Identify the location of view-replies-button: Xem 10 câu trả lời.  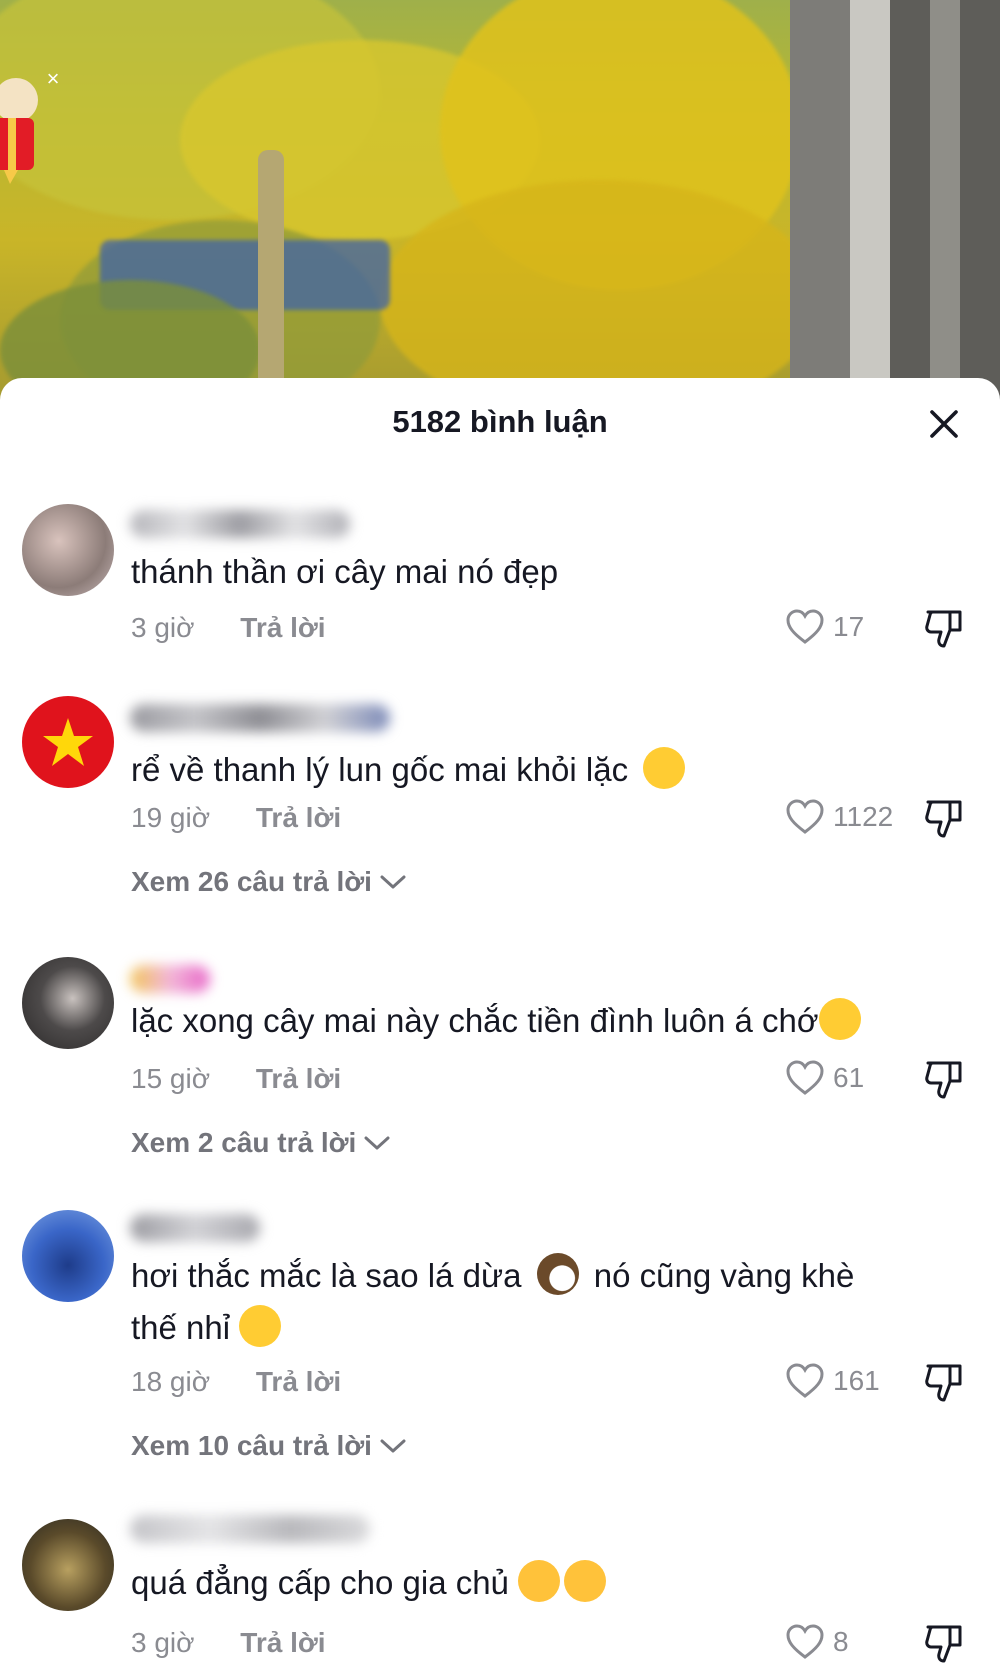
(269, 1446).